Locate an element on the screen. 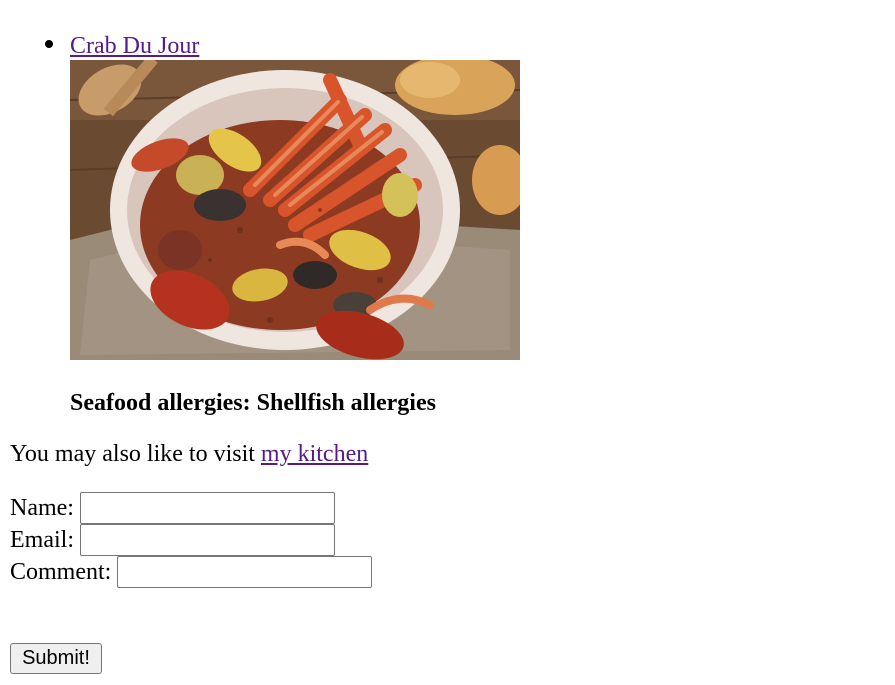 The height and width of the screenshot is (685, 895). my-kitchen-link: my kitchen is located at coordinates (314, 454).